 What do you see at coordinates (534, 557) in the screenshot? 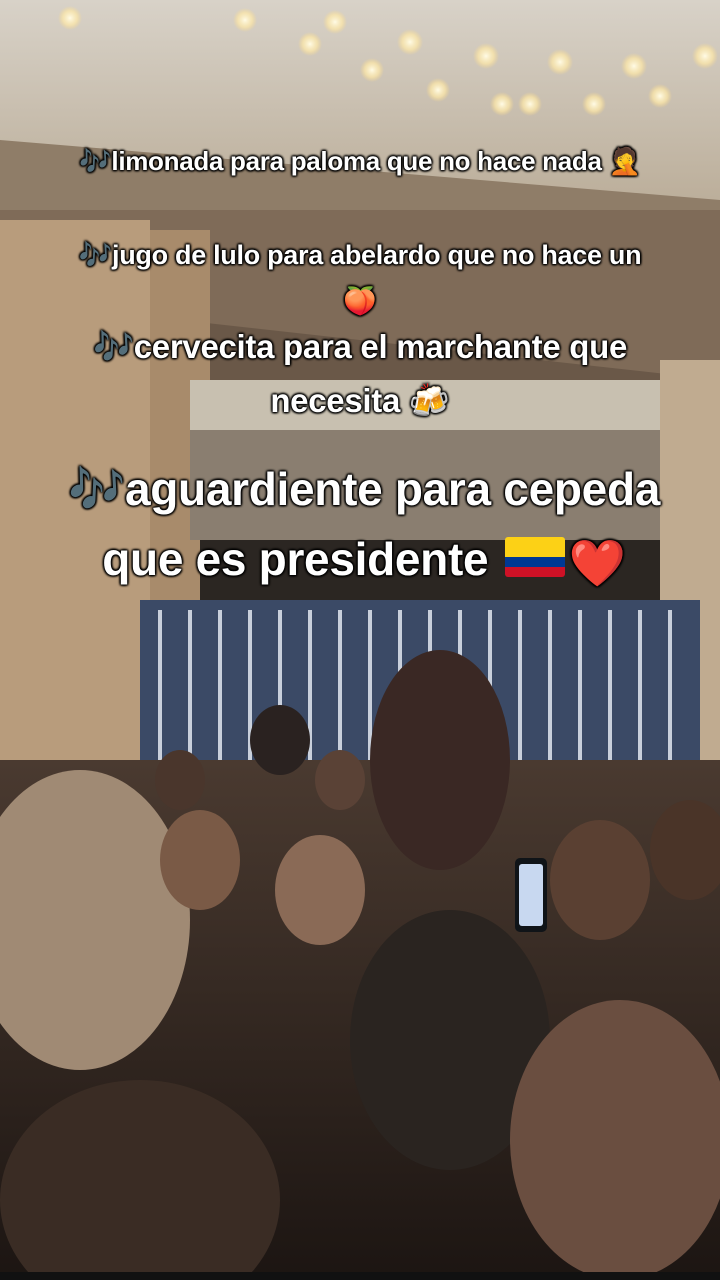
I see `colombia-flag-icon` at bounding box center [534, 557].